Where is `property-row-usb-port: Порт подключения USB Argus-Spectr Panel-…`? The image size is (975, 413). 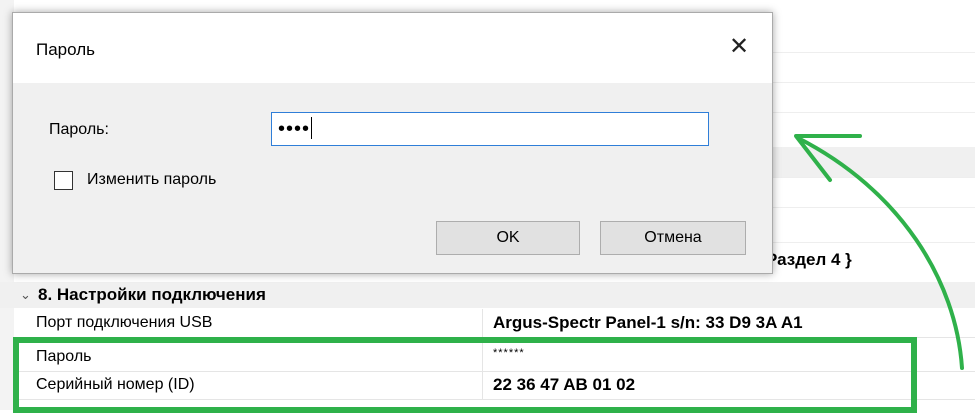
property-row-usb-port: Порт подключения USB Argus-Spectr Panel-… is located at coordinates (494, 323).